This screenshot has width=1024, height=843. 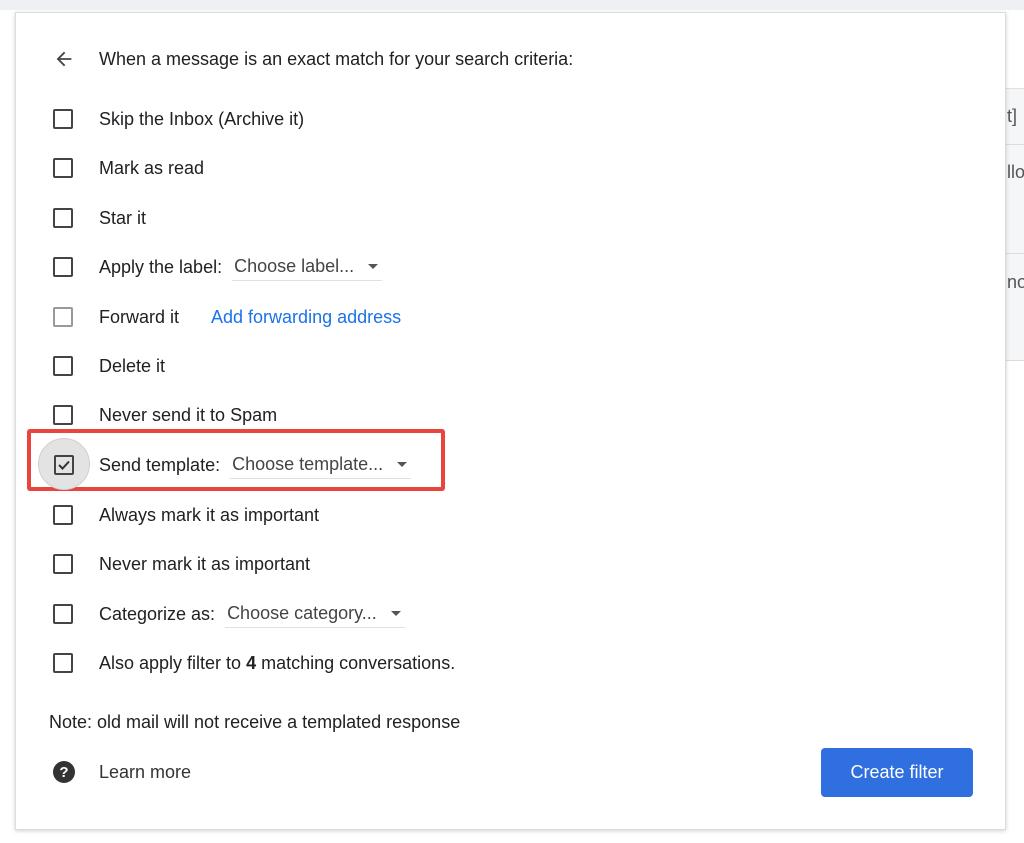 What do you see at coordinates (64, 772) in the screenshot?
I see `help-icon: ?` at bounding box center [64, 772].